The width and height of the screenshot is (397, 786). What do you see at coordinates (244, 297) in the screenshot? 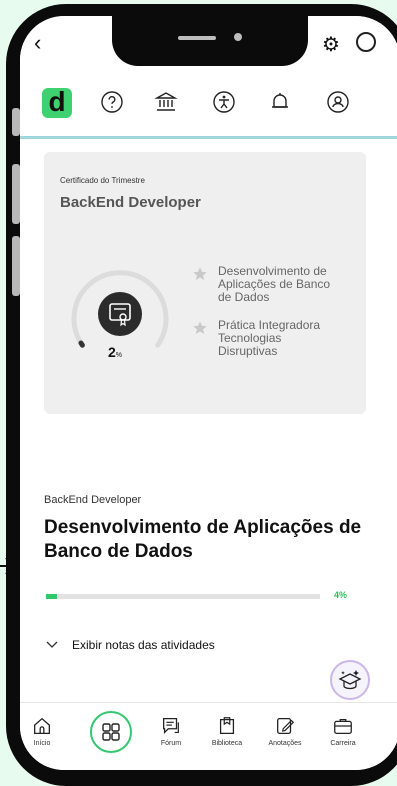
I see `module-line: de Dados` at bounding box center [244, 297].